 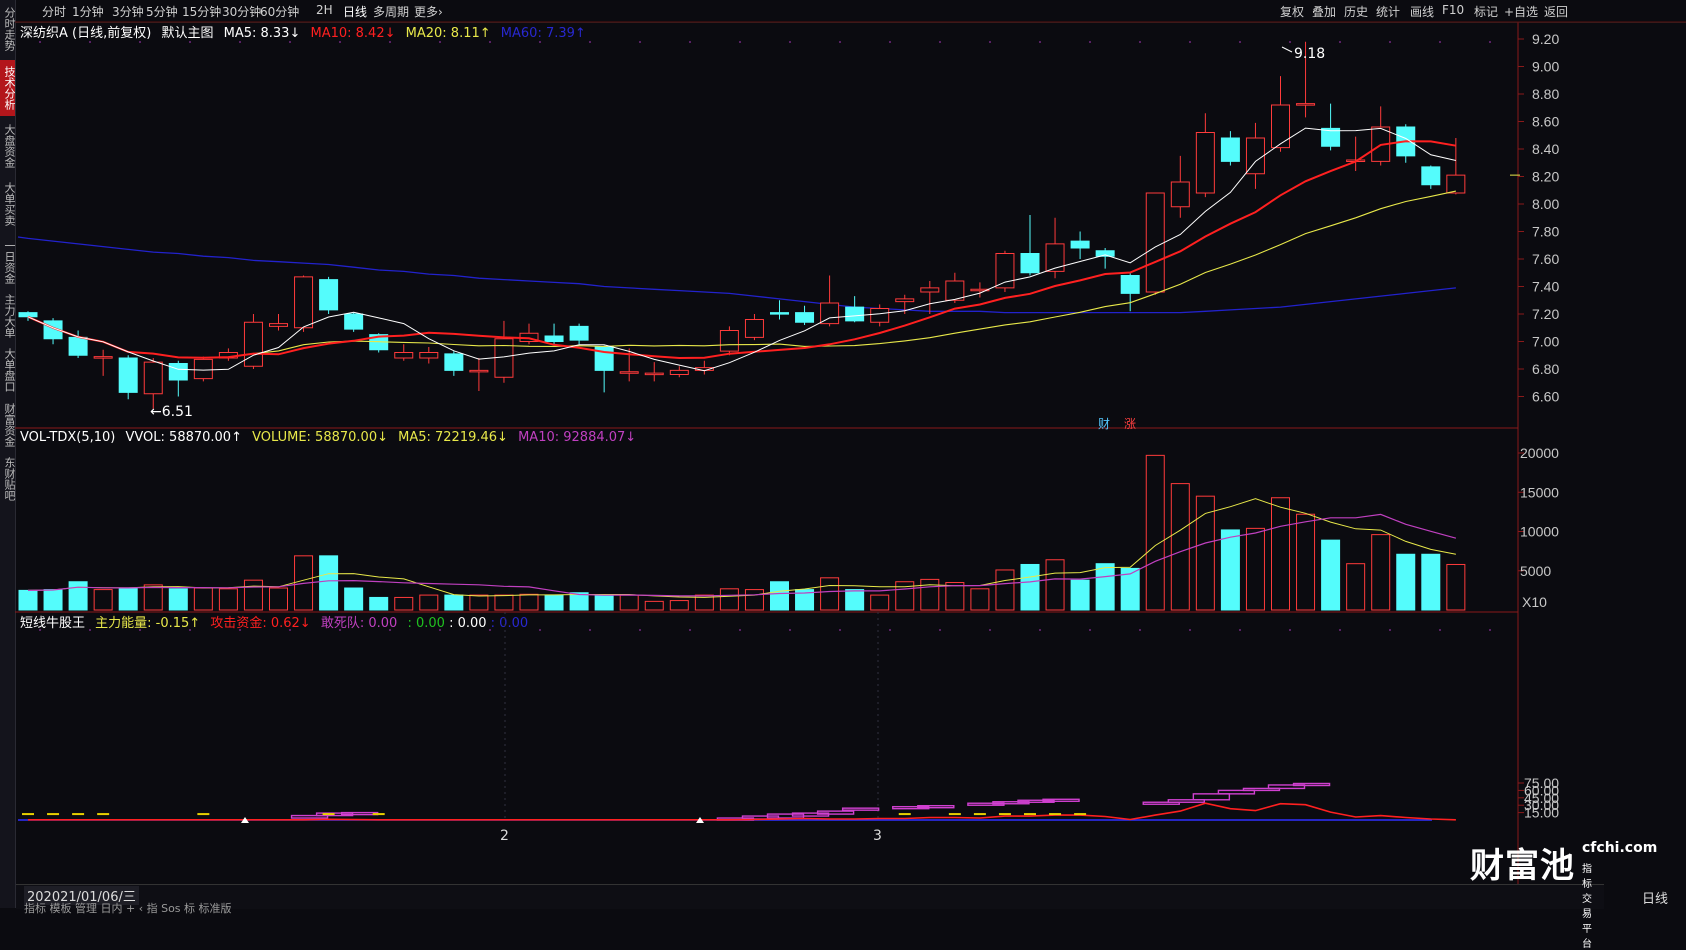 What do you see at coordinates (8, 146) in the screenshot?
I see `sidebar-item-2: 大盘资金` at bounding box center [8, 146].